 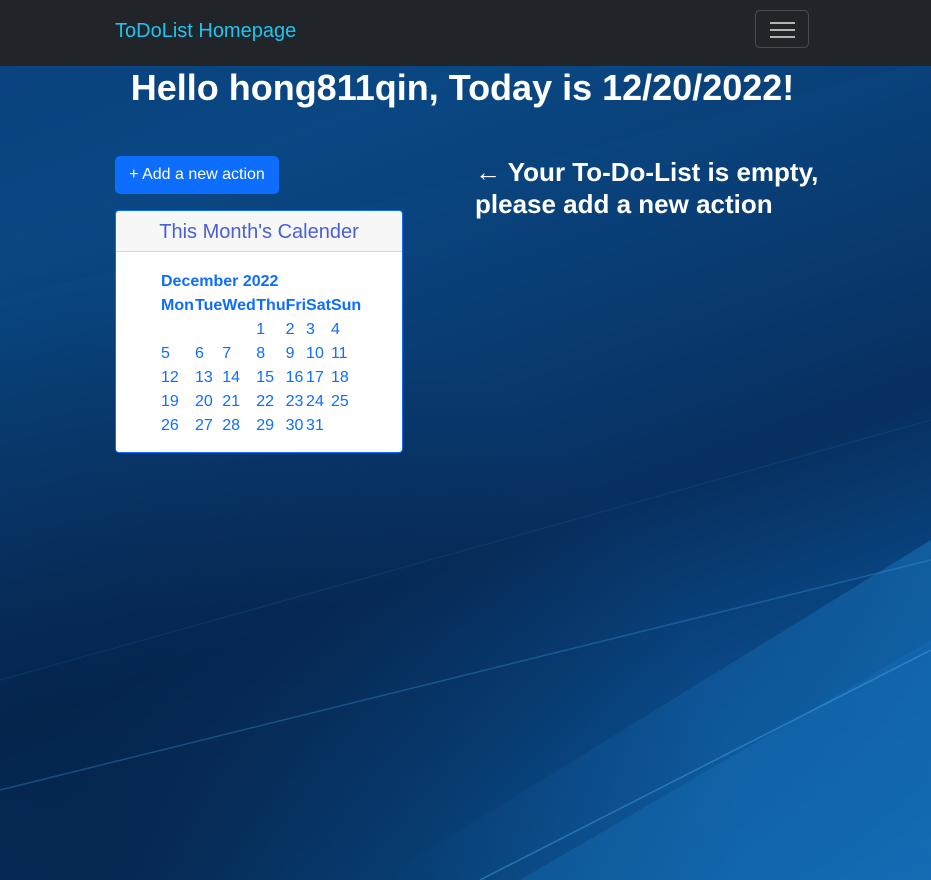 What do you see at coordinates (294, 377) in the screenshot?
I see `day-cell: 16` at bounding box center [294, 377].